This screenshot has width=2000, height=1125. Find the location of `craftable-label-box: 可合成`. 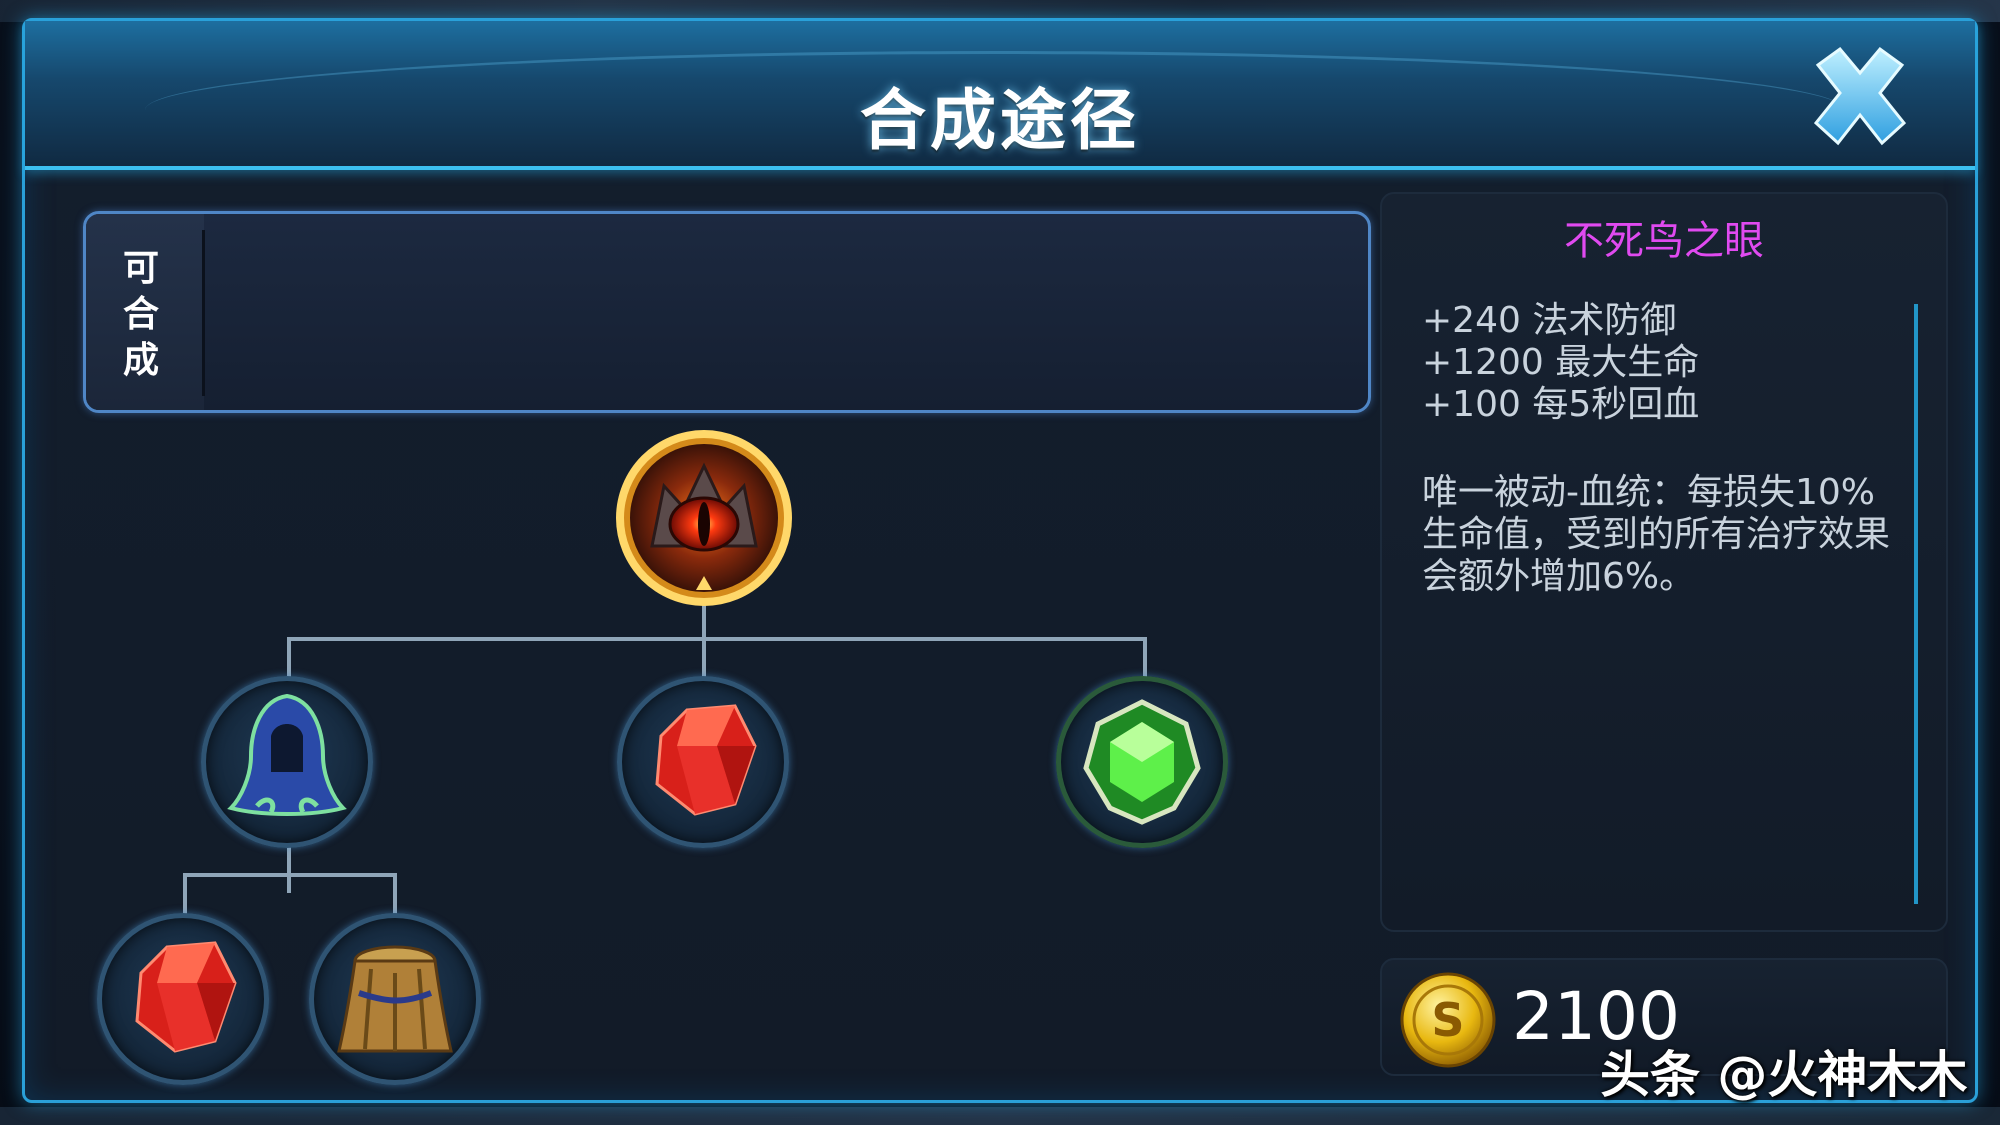

craftable-label-box: 可合成 is located at coordinates (145, 312).